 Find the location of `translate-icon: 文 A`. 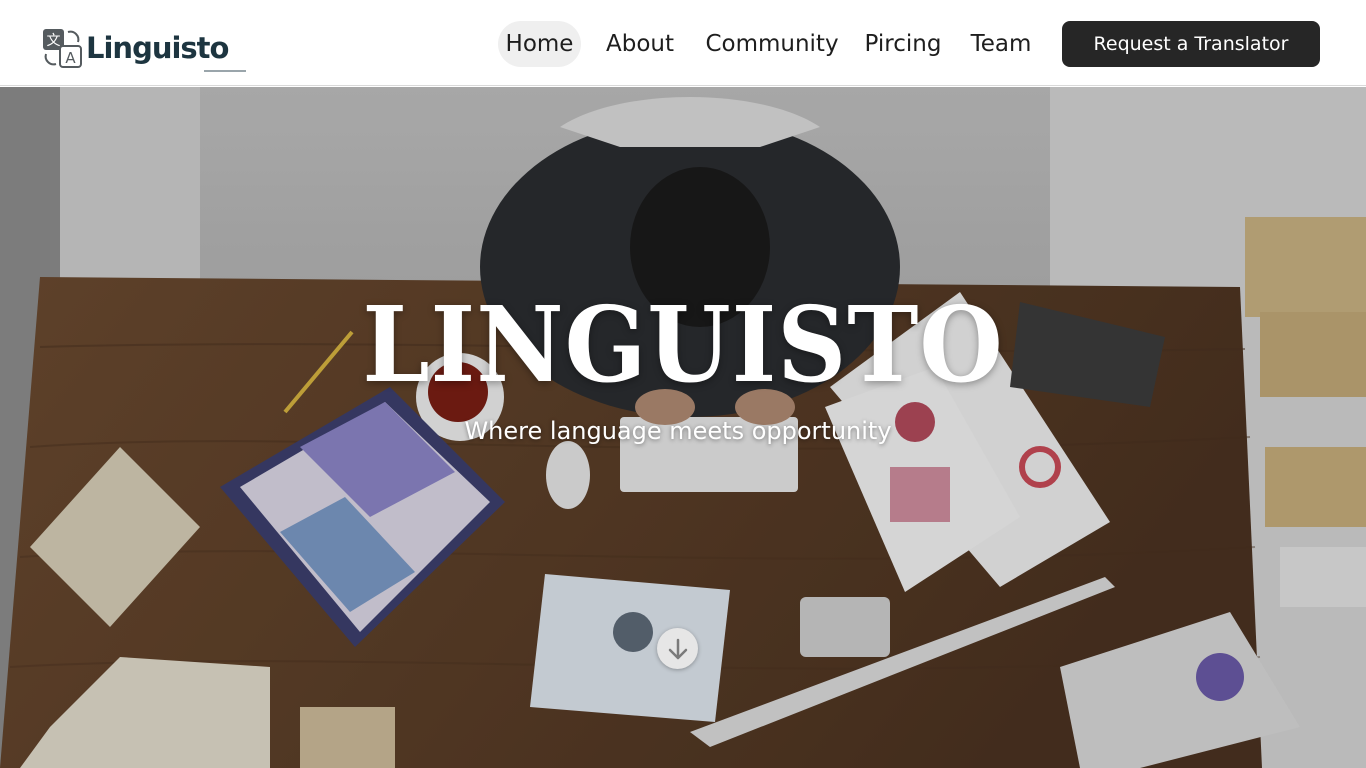

translate-icon: 文 A is located at coordinates (62, 48).